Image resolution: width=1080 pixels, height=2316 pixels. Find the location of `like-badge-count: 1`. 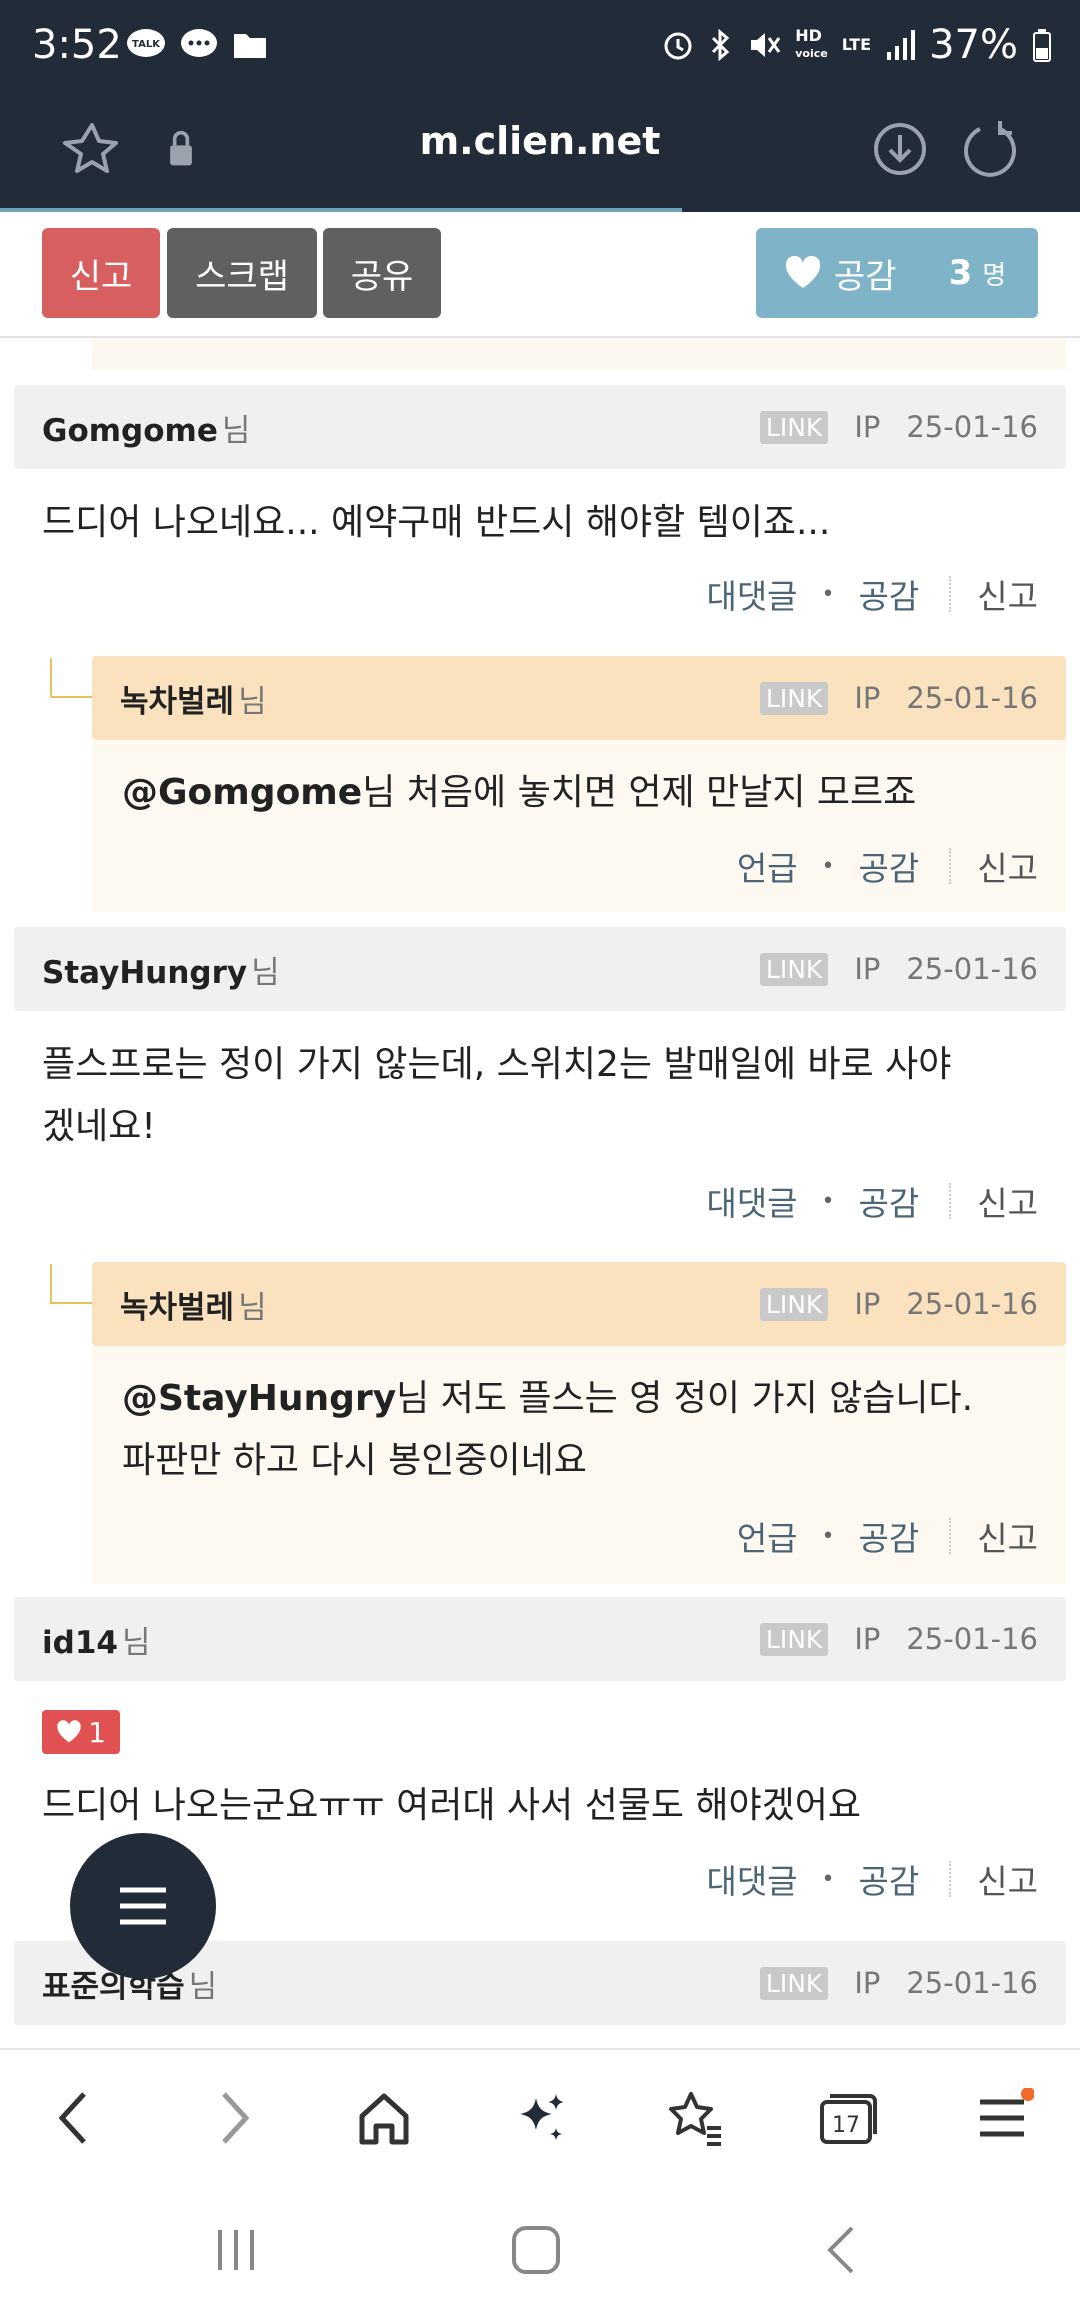

like-badge-count: 1 is located at coordinates (97, 1732).